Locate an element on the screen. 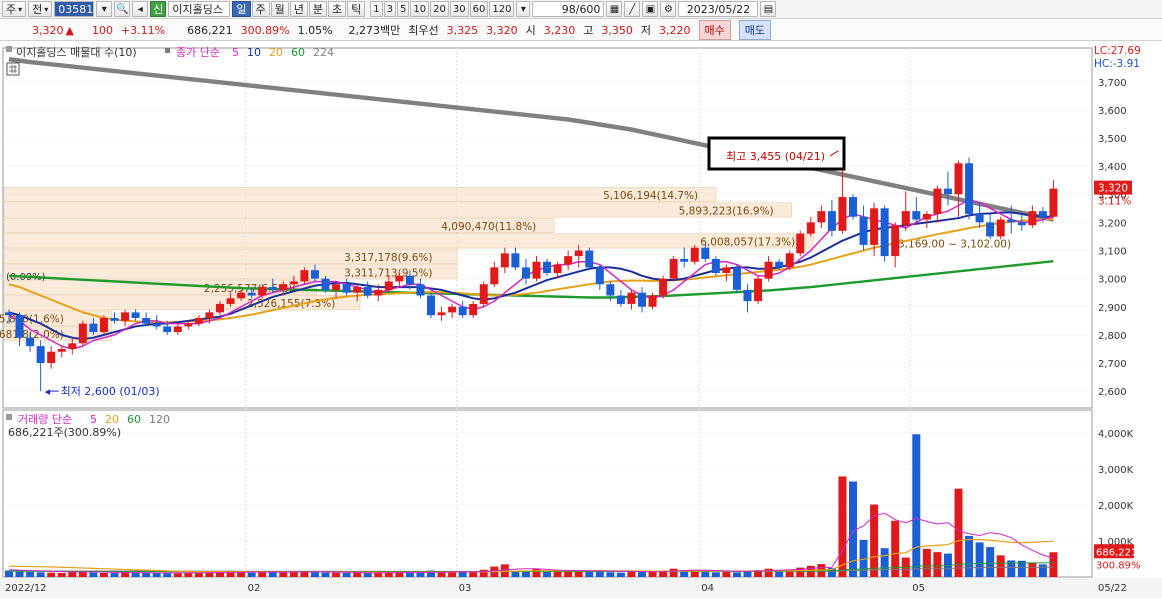 The width and height of the screenshot is (1162, 599). interval-tab-5: 5 is located at coordinates (403, 9).